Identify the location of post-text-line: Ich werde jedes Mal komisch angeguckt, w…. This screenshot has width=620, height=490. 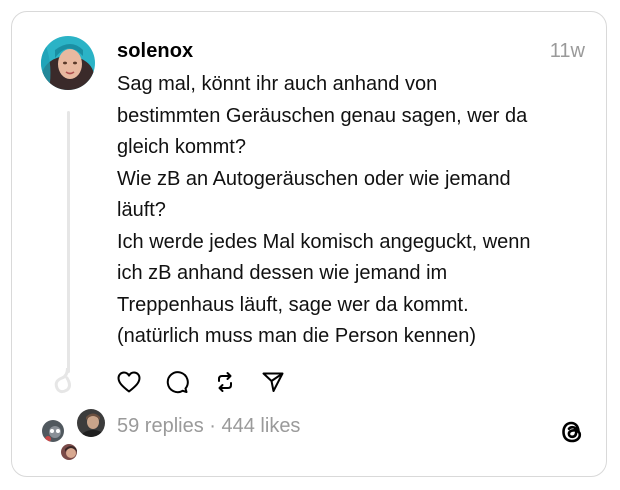
(324, 241).